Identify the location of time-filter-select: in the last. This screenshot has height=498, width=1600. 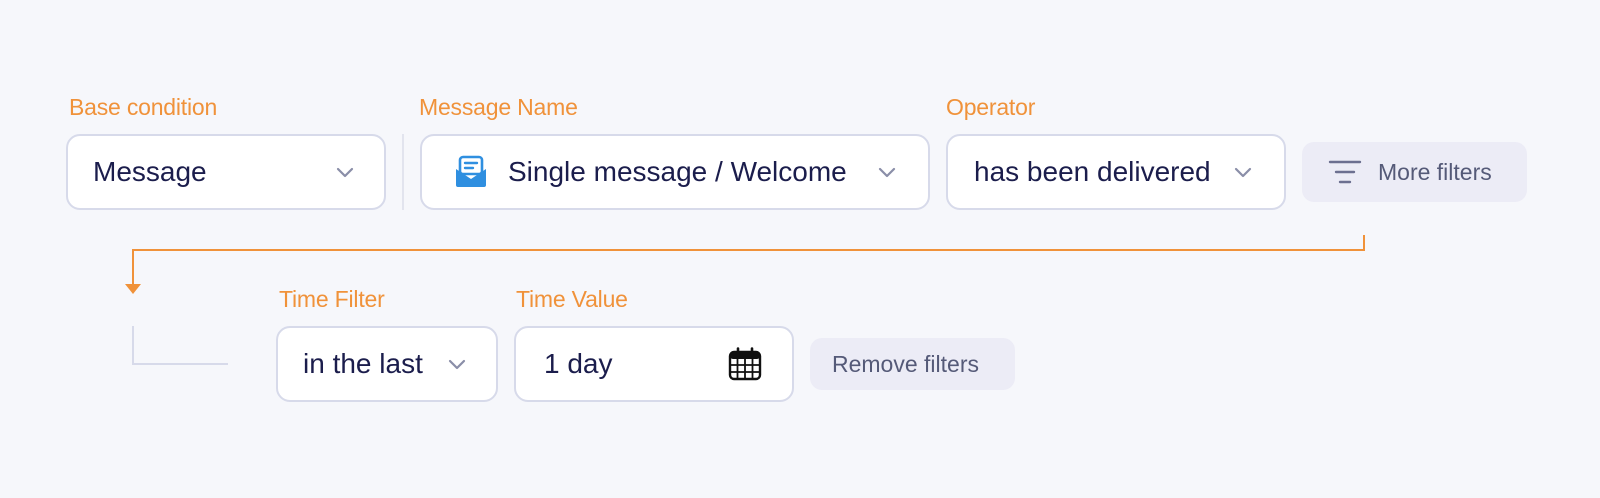
(387, 364).